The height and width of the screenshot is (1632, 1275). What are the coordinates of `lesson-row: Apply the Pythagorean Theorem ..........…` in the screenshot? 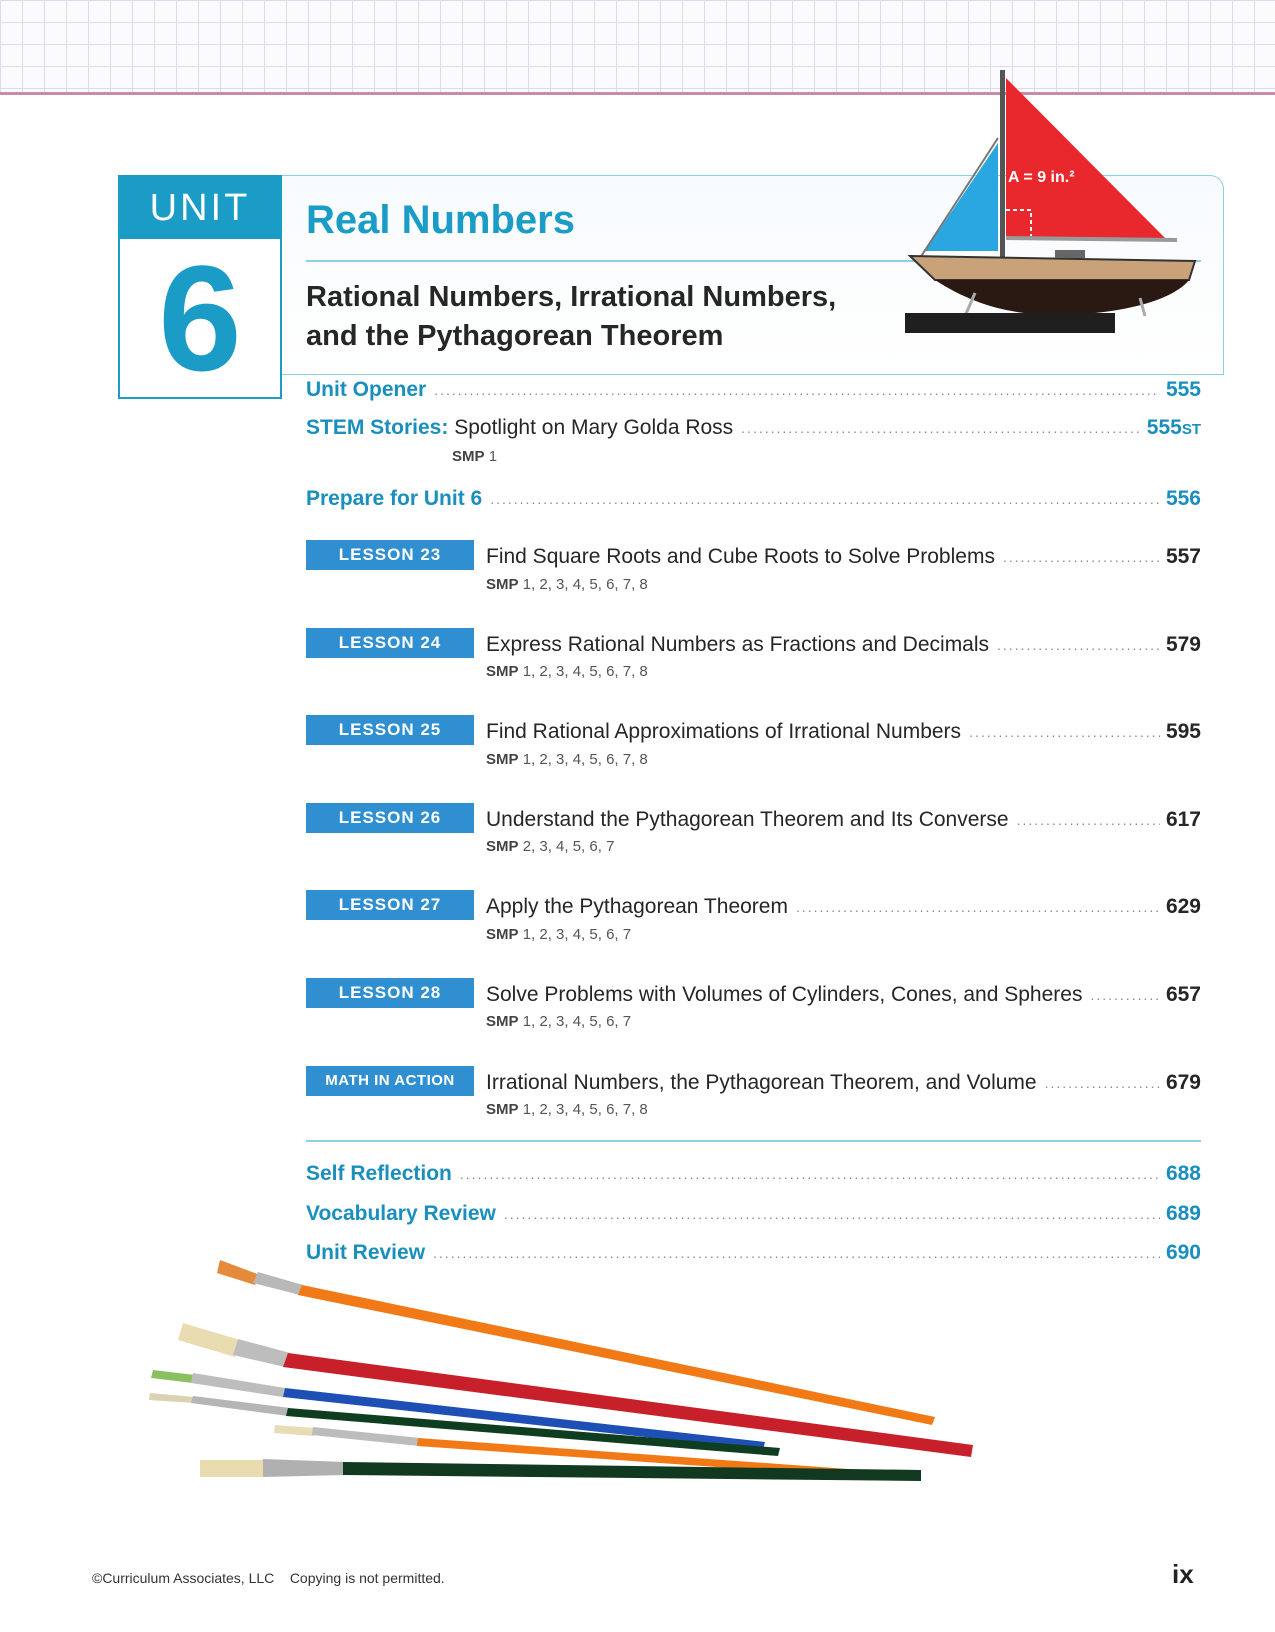 It's located at (843, 904).